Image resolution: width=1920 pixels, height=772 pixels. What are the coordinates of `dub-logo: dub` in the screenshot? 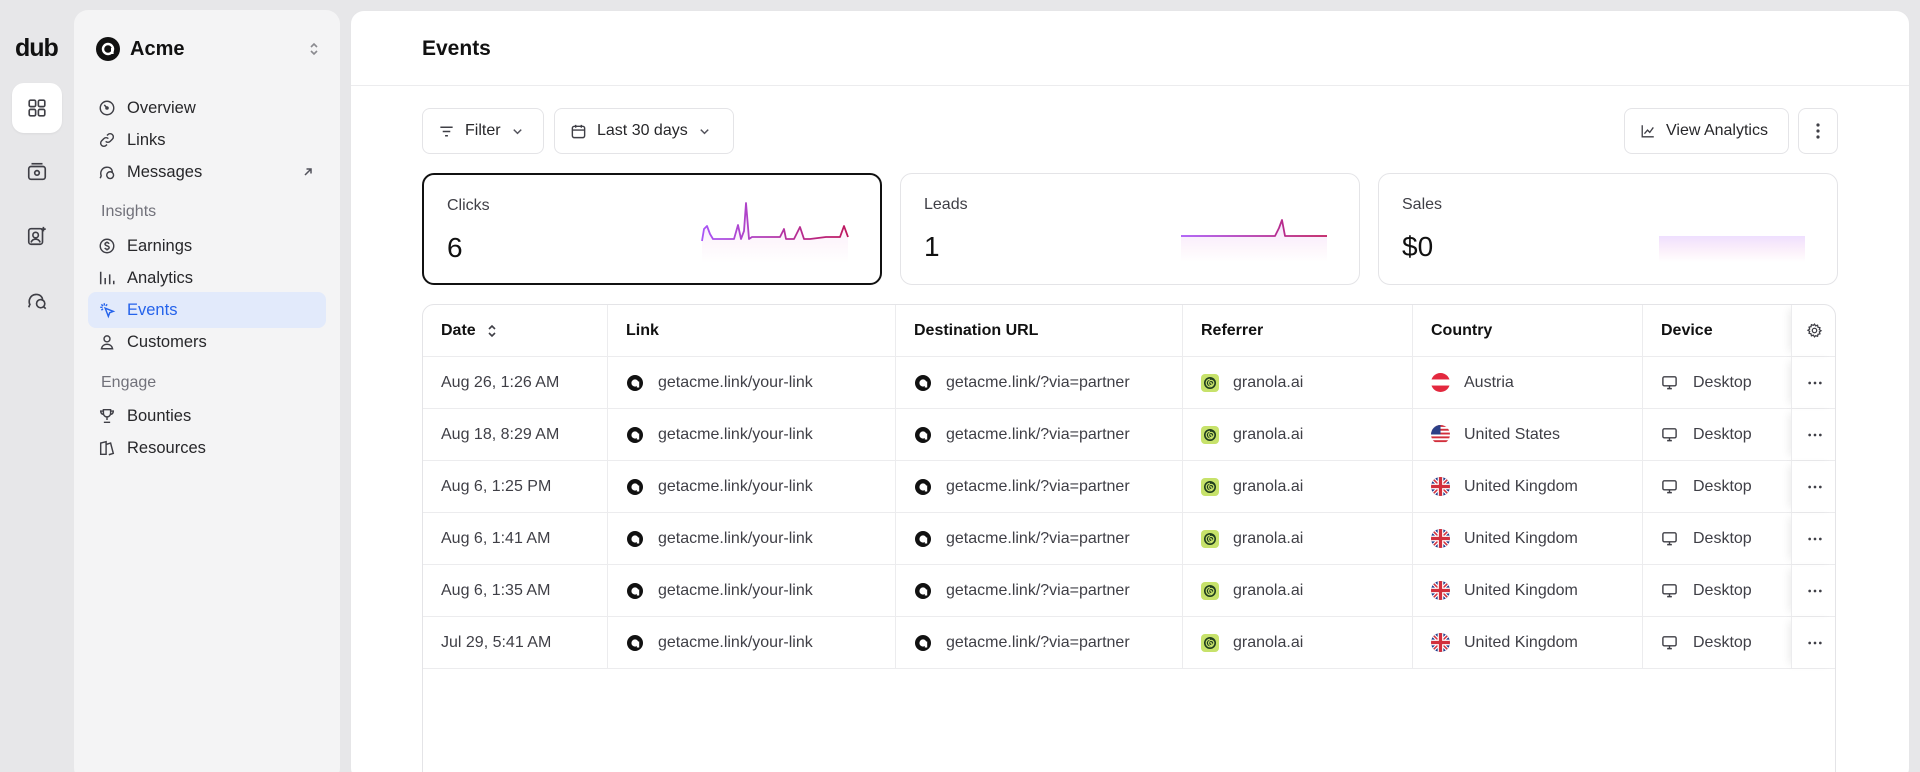 It's located at (37, 48).